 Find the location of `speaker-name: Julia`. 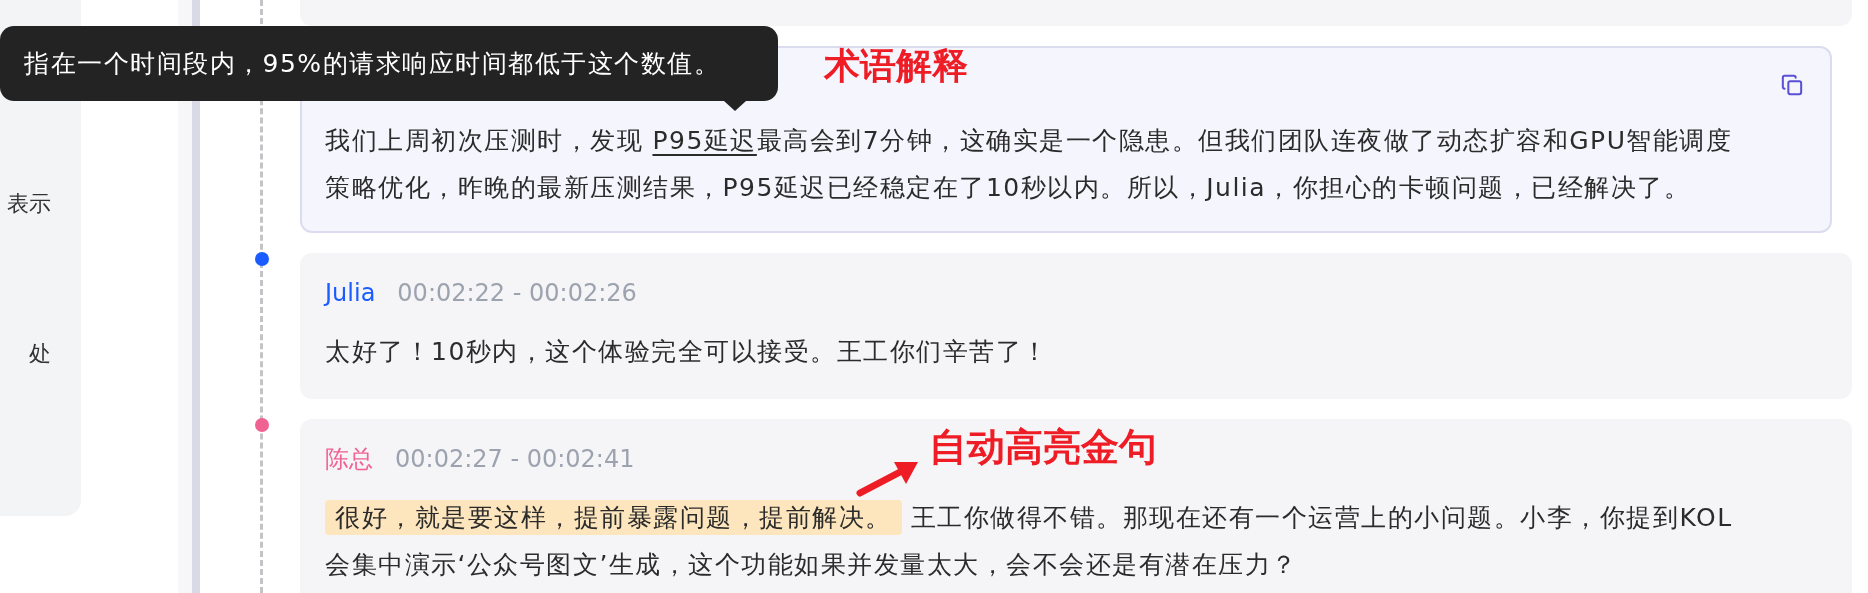

speaker-name: Julia is located at coordinates (350, 293).